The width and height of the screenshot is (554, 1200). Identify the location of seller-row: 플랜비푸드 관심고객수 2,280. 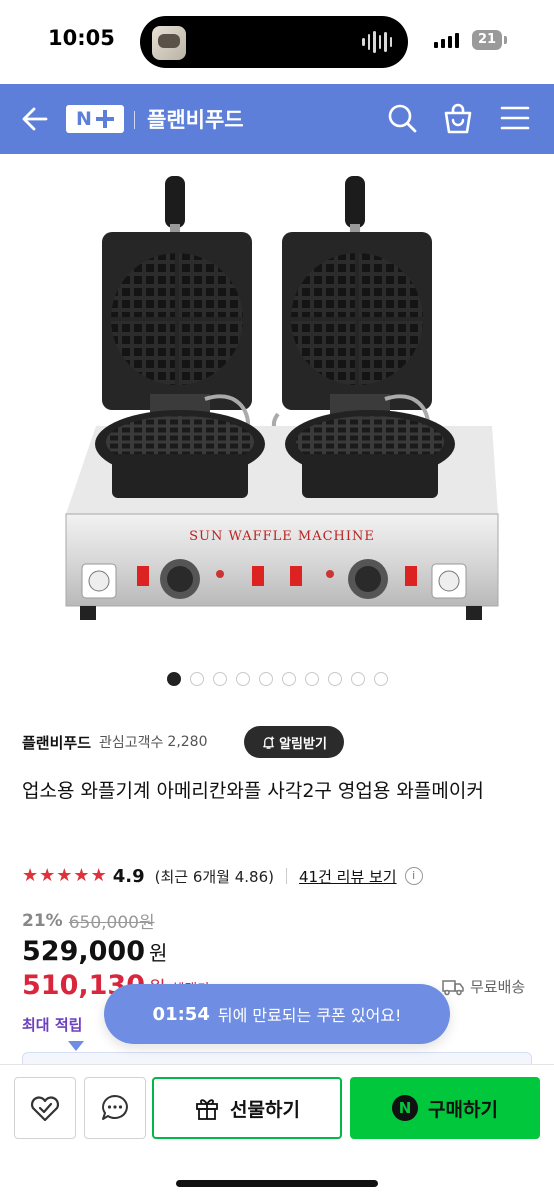
(115, 742).